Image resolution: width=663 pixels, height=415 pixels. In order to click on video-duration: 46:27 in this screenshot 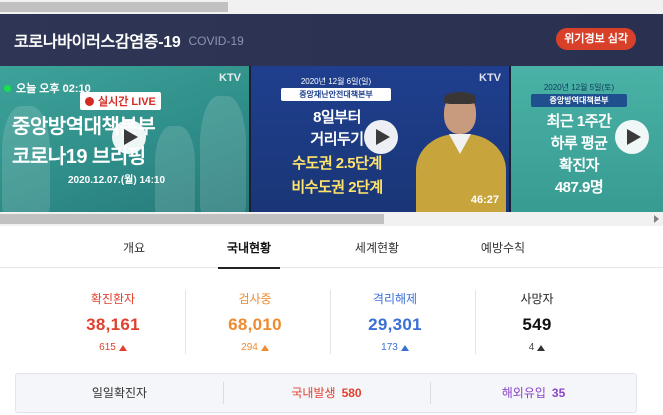, I will do `click(484, 200)`.